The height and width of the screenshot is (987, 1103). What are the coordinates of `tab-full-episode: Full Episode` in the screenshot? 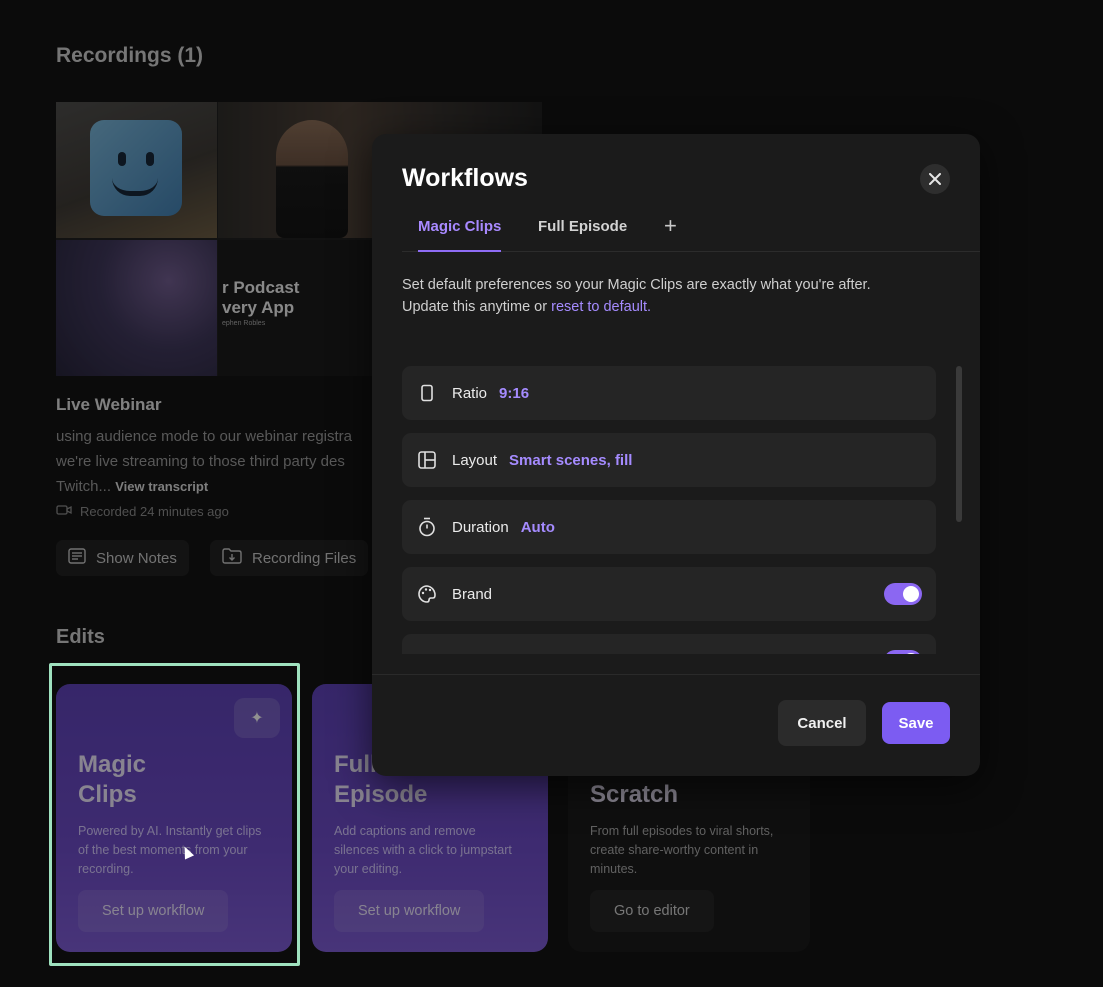 It's located at (582, 235).